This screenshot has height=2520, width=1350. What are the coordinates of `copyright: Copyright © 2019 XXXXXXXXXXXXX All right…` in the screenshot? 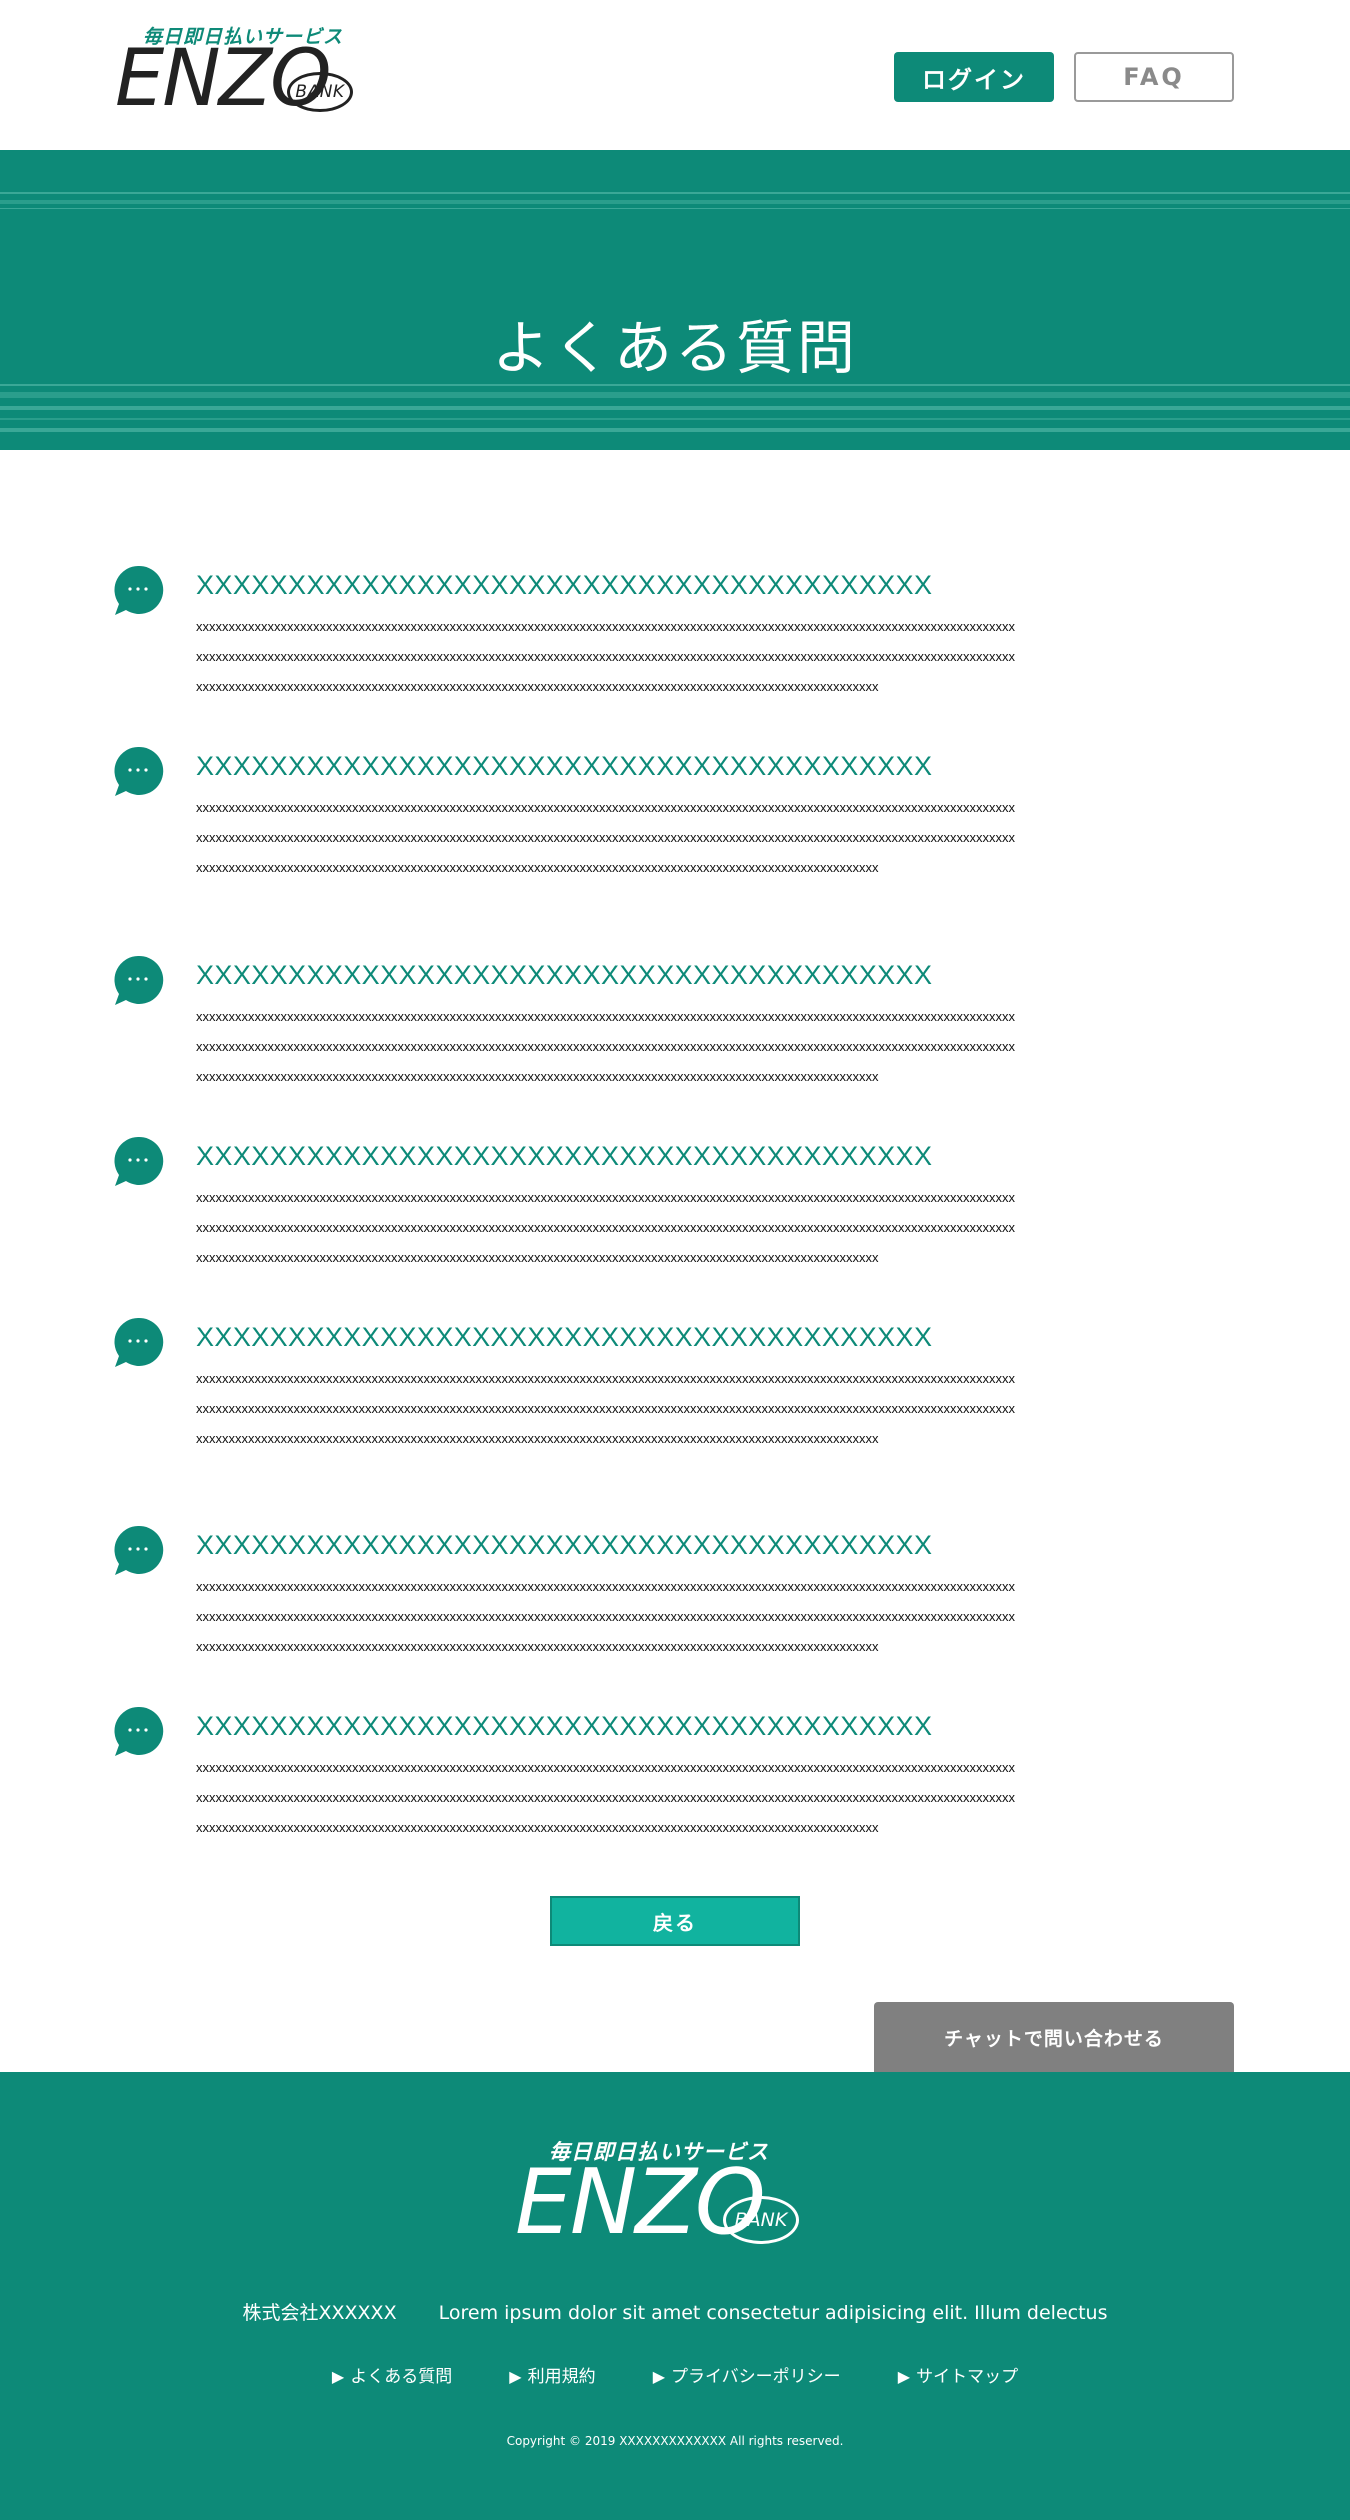 It's located at (675, 2441).